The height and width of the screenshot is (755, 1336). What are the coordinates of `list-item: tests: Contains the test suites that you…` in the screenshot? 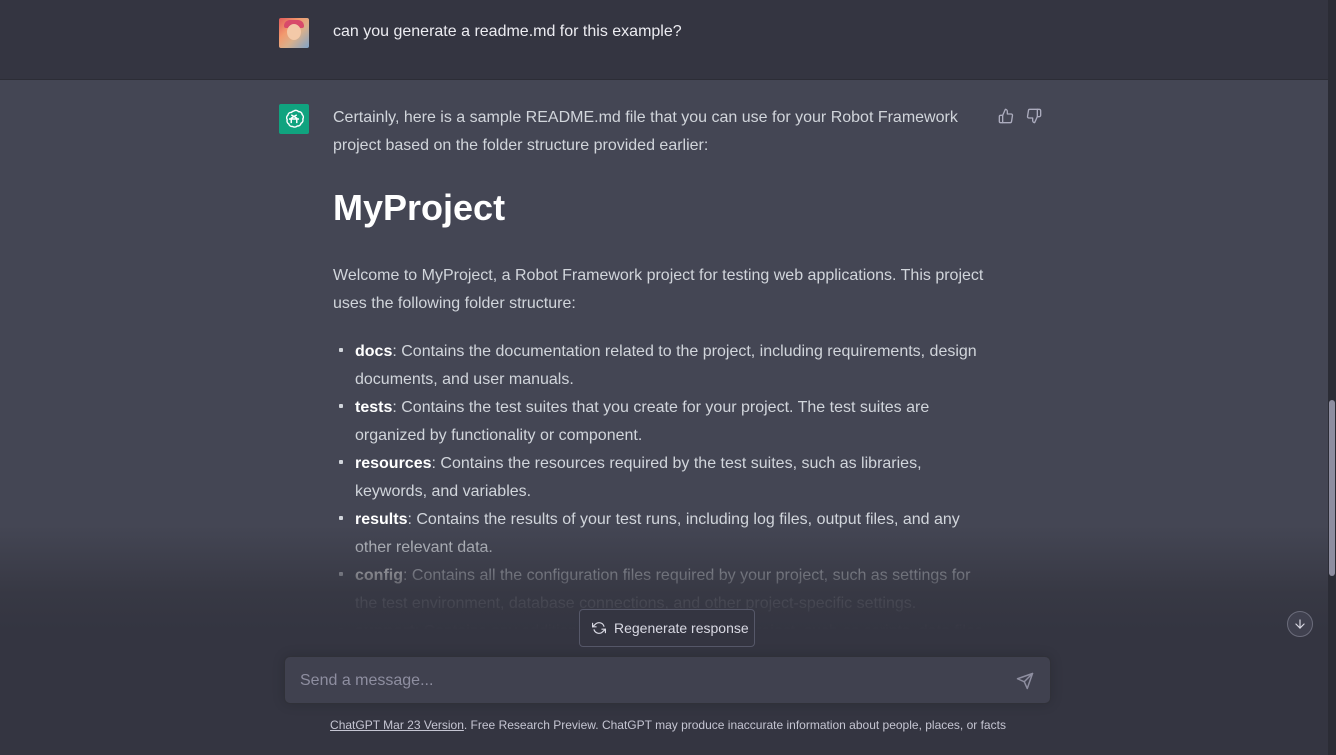 It's located at (660, 422).